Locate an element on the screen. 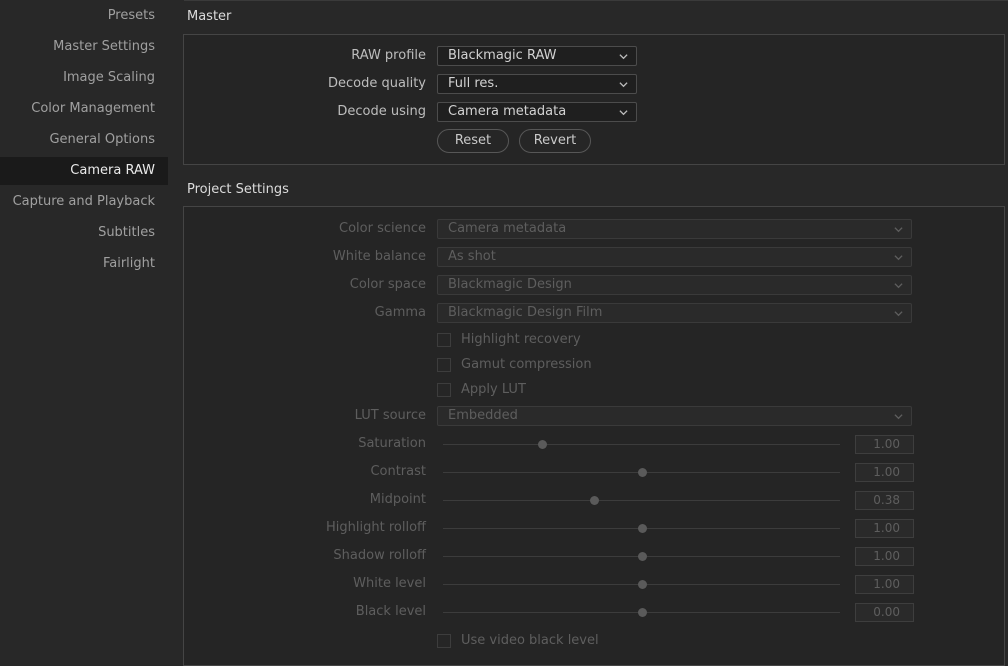 Image resolution: width=1008 pixels, height=666 pixels. color-space-label: Color space is located at coordinates (387, 284).